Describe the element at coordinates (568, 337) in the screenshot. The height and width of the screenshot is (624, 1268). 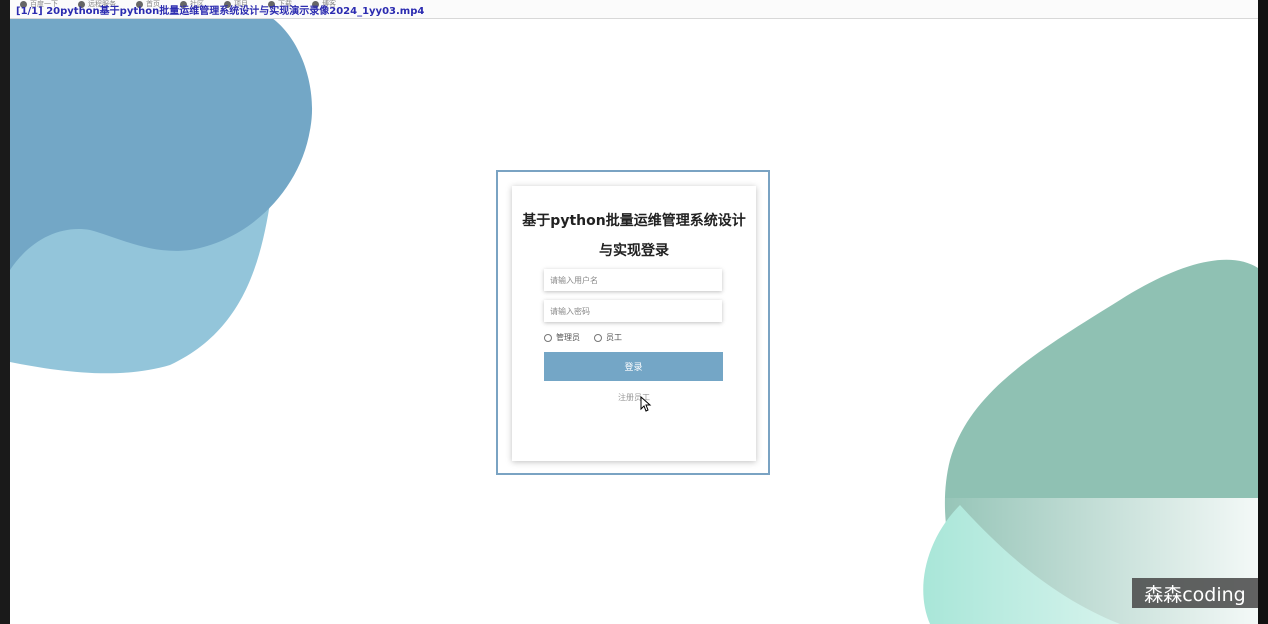
I see `role-admin-label: 管理员` at that location.